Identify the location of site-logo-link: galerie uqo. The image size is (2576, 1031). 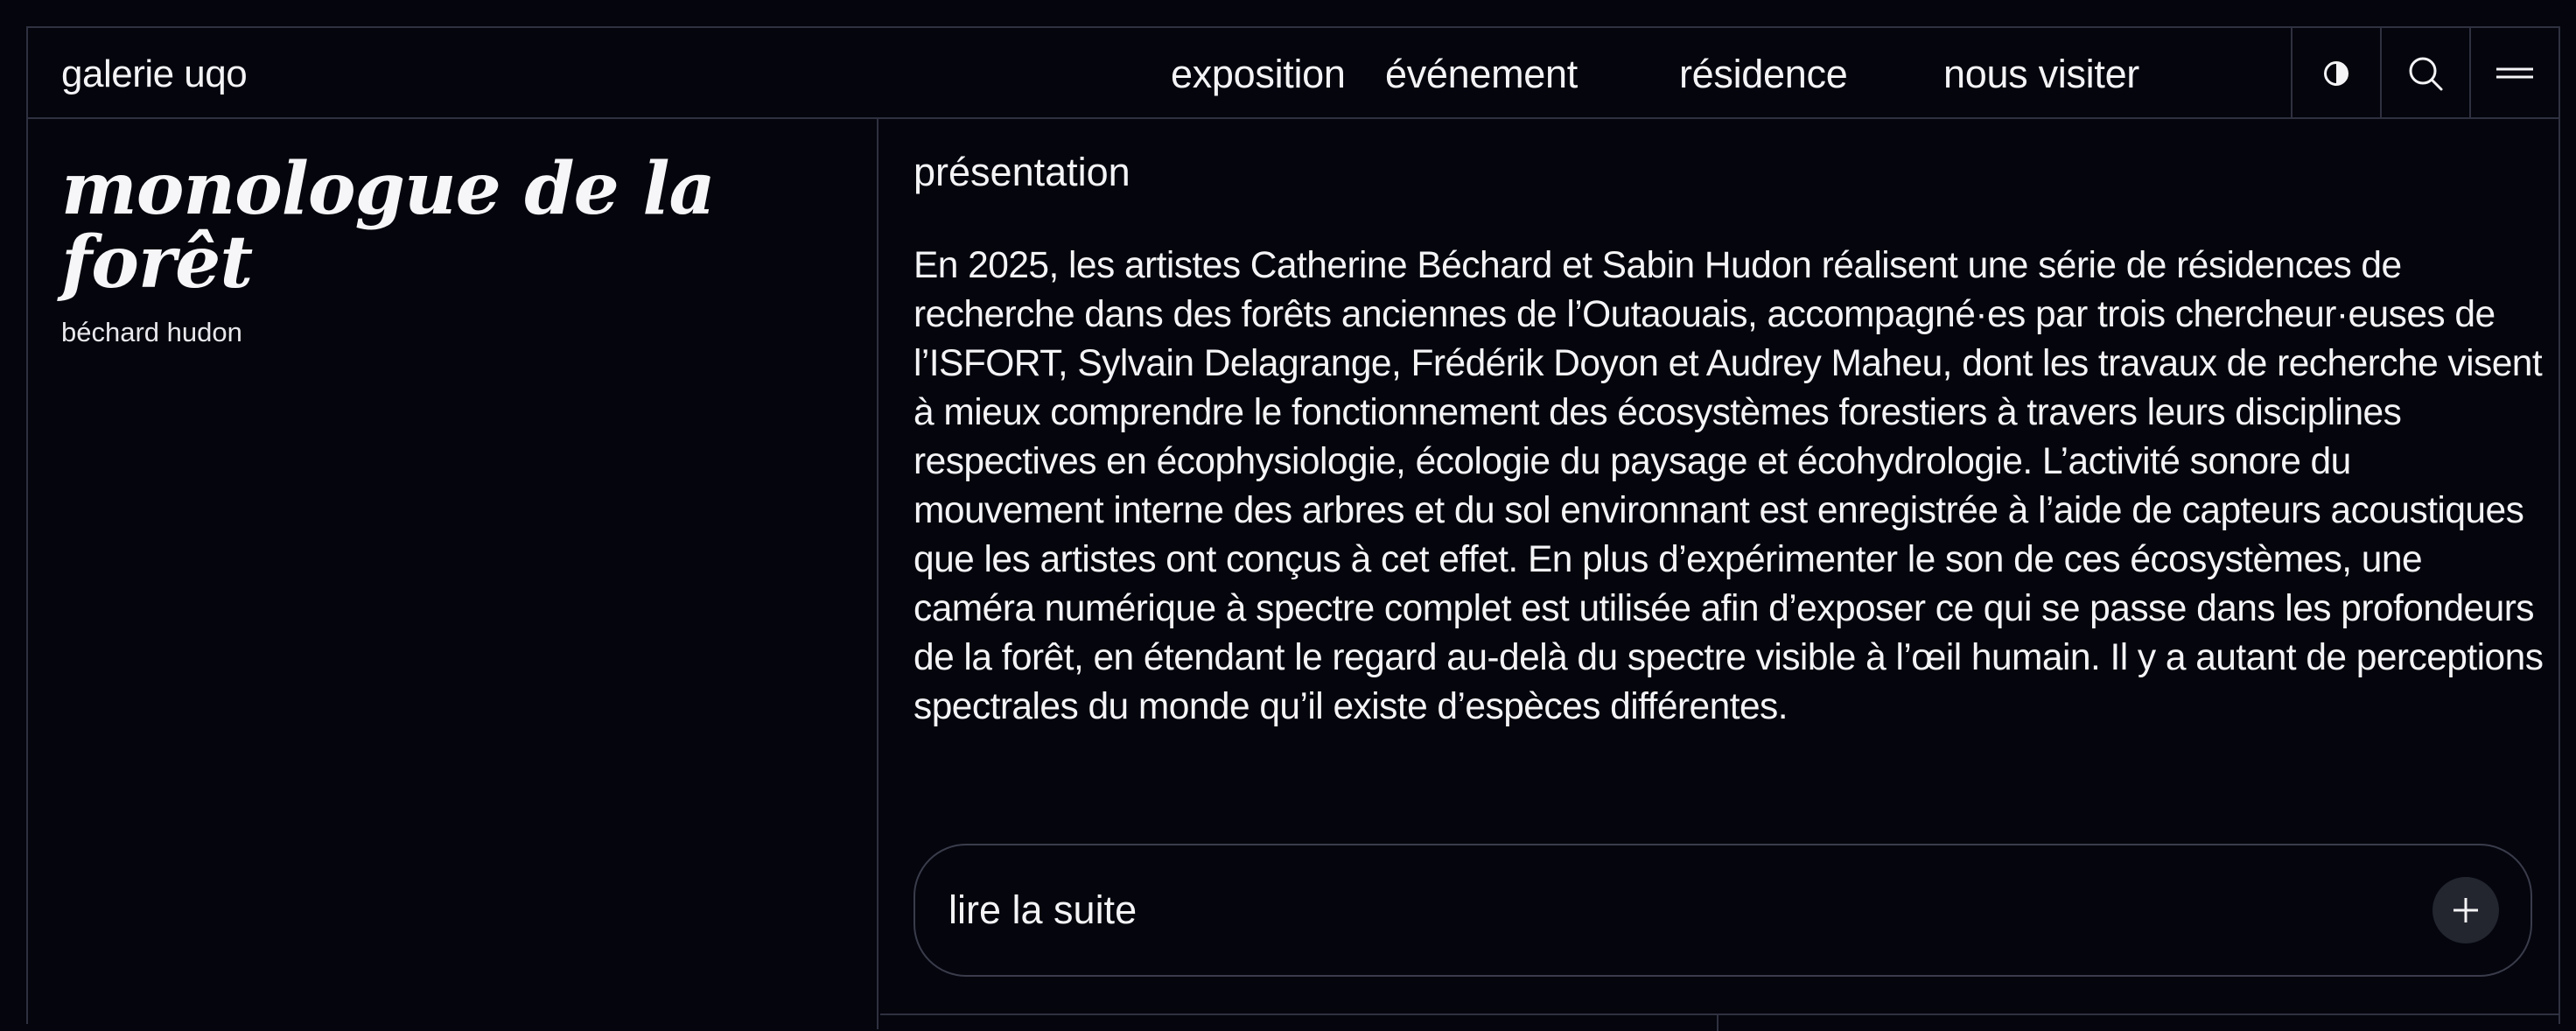
(154, 74).